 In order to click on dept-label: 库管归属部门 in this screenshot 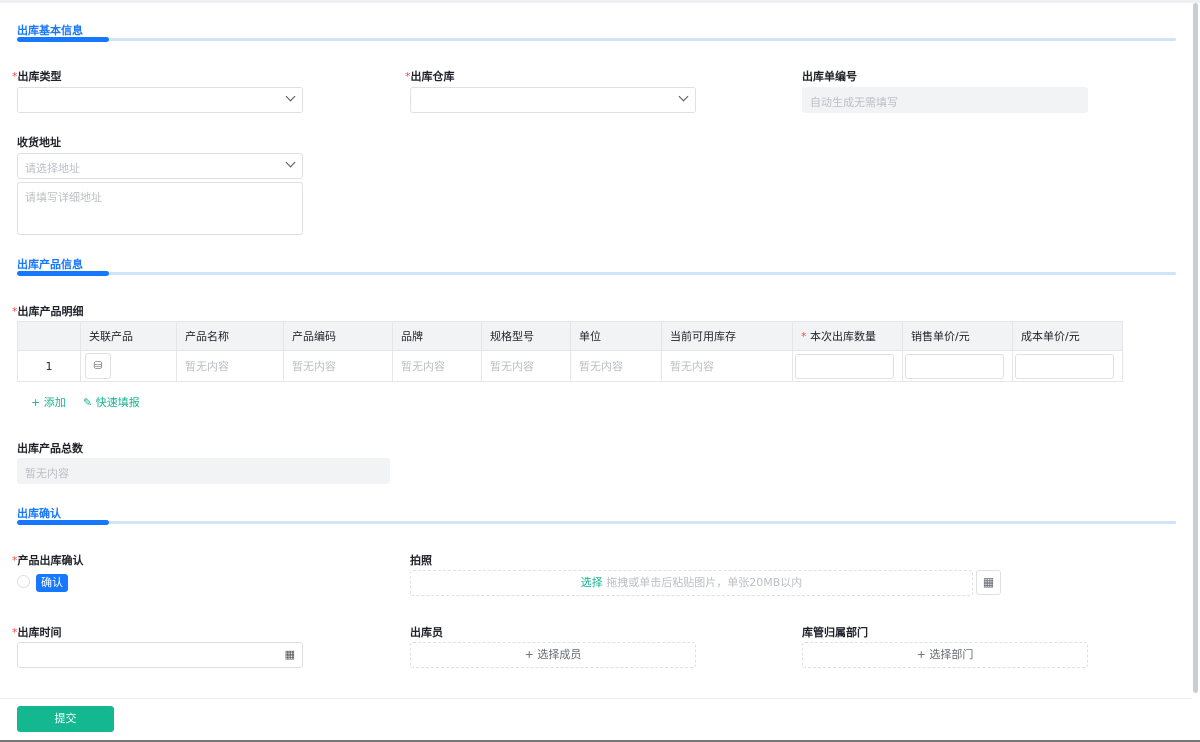, I will do `click(835, 632)`.